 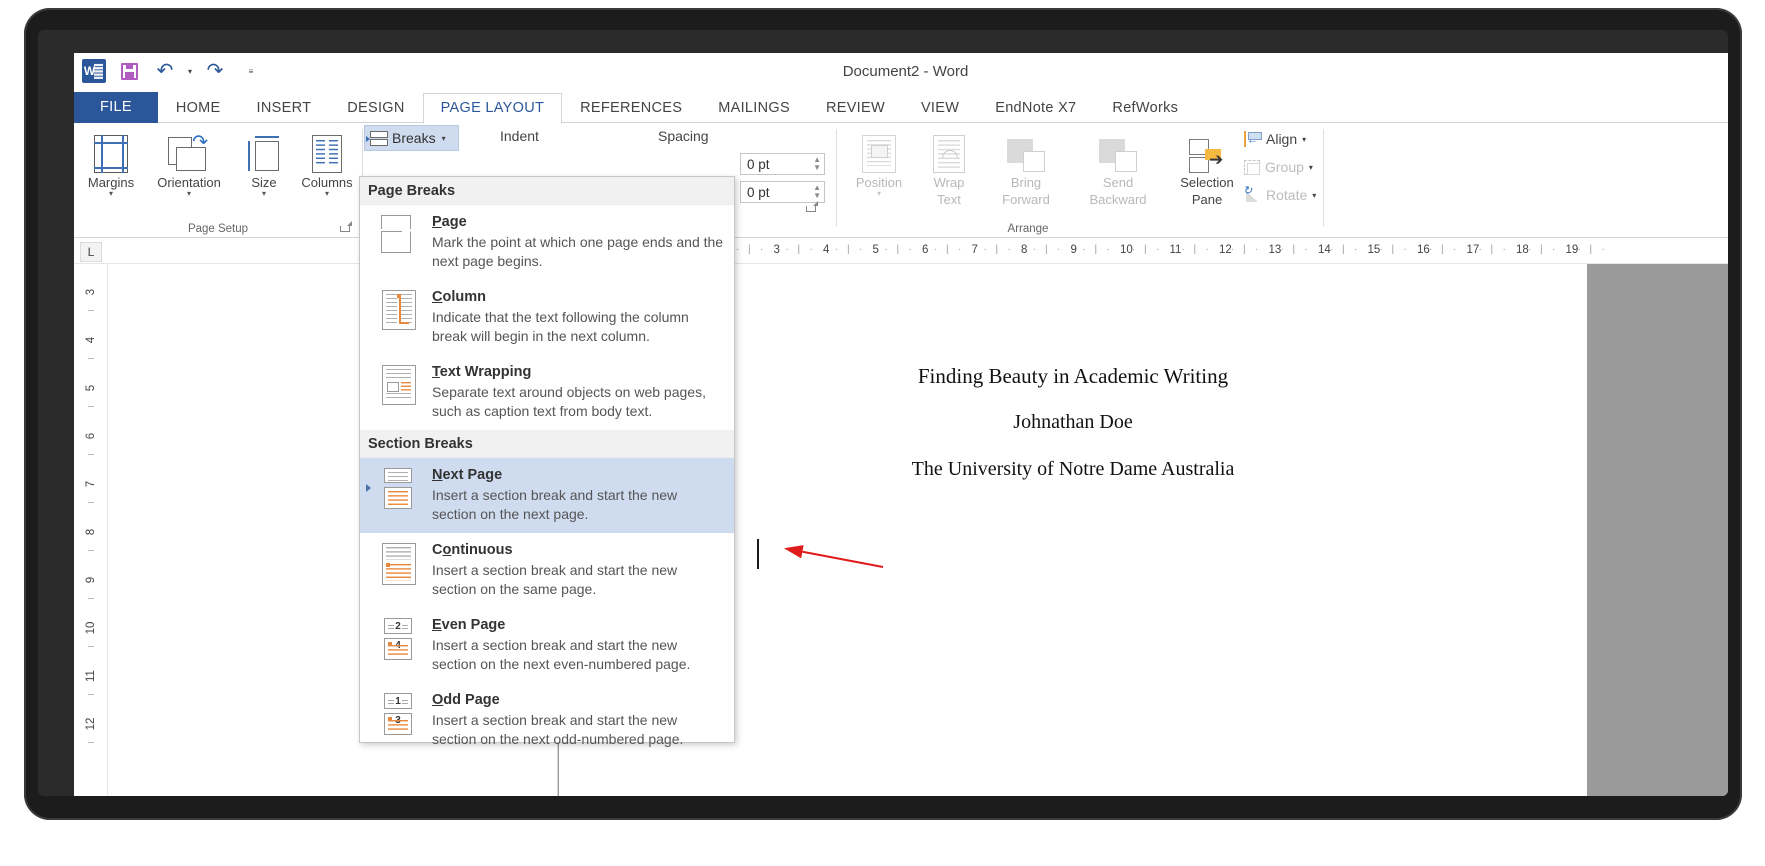 I want to click on columns-button: Columns ▾, so click(x=327, y=162).